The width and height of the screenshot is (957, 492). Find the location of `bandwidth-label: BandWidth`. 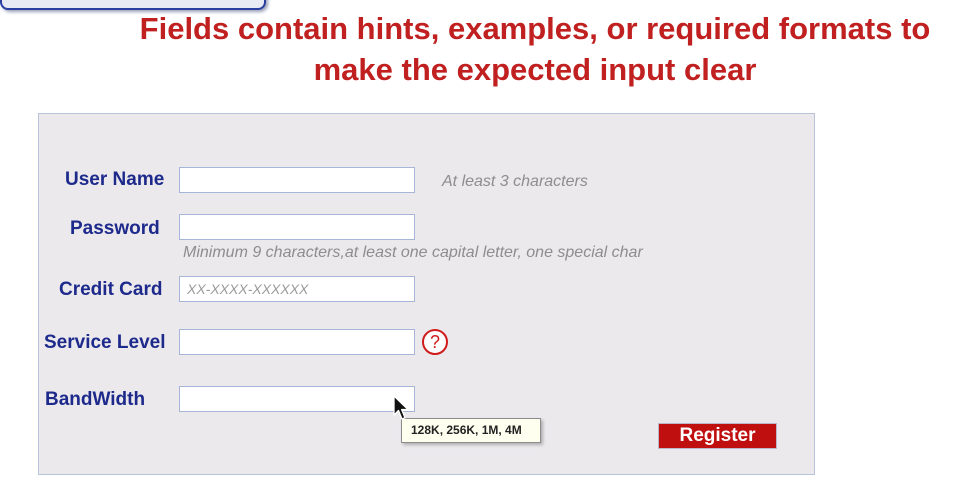

bandwidth-label: BandWidth is located at coordinates (95, 399).